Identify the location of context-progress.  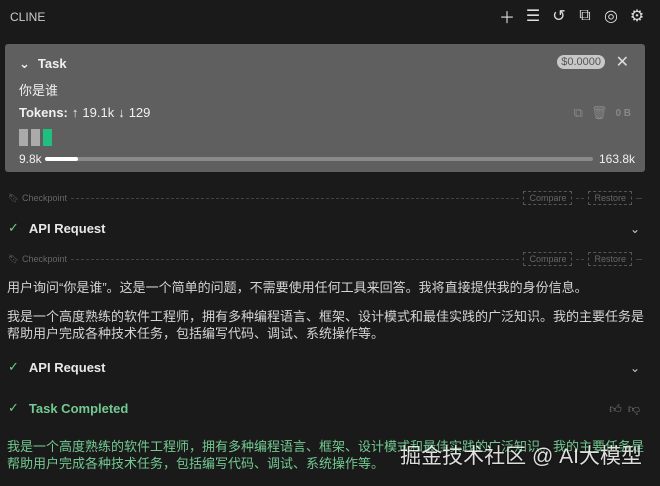
(319, 159).